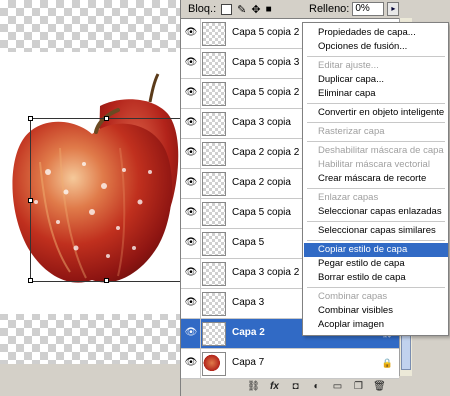  Describe the element at coordinates (337, 386) in the screenshot. I see `new-group-icon: ▭` at that location.